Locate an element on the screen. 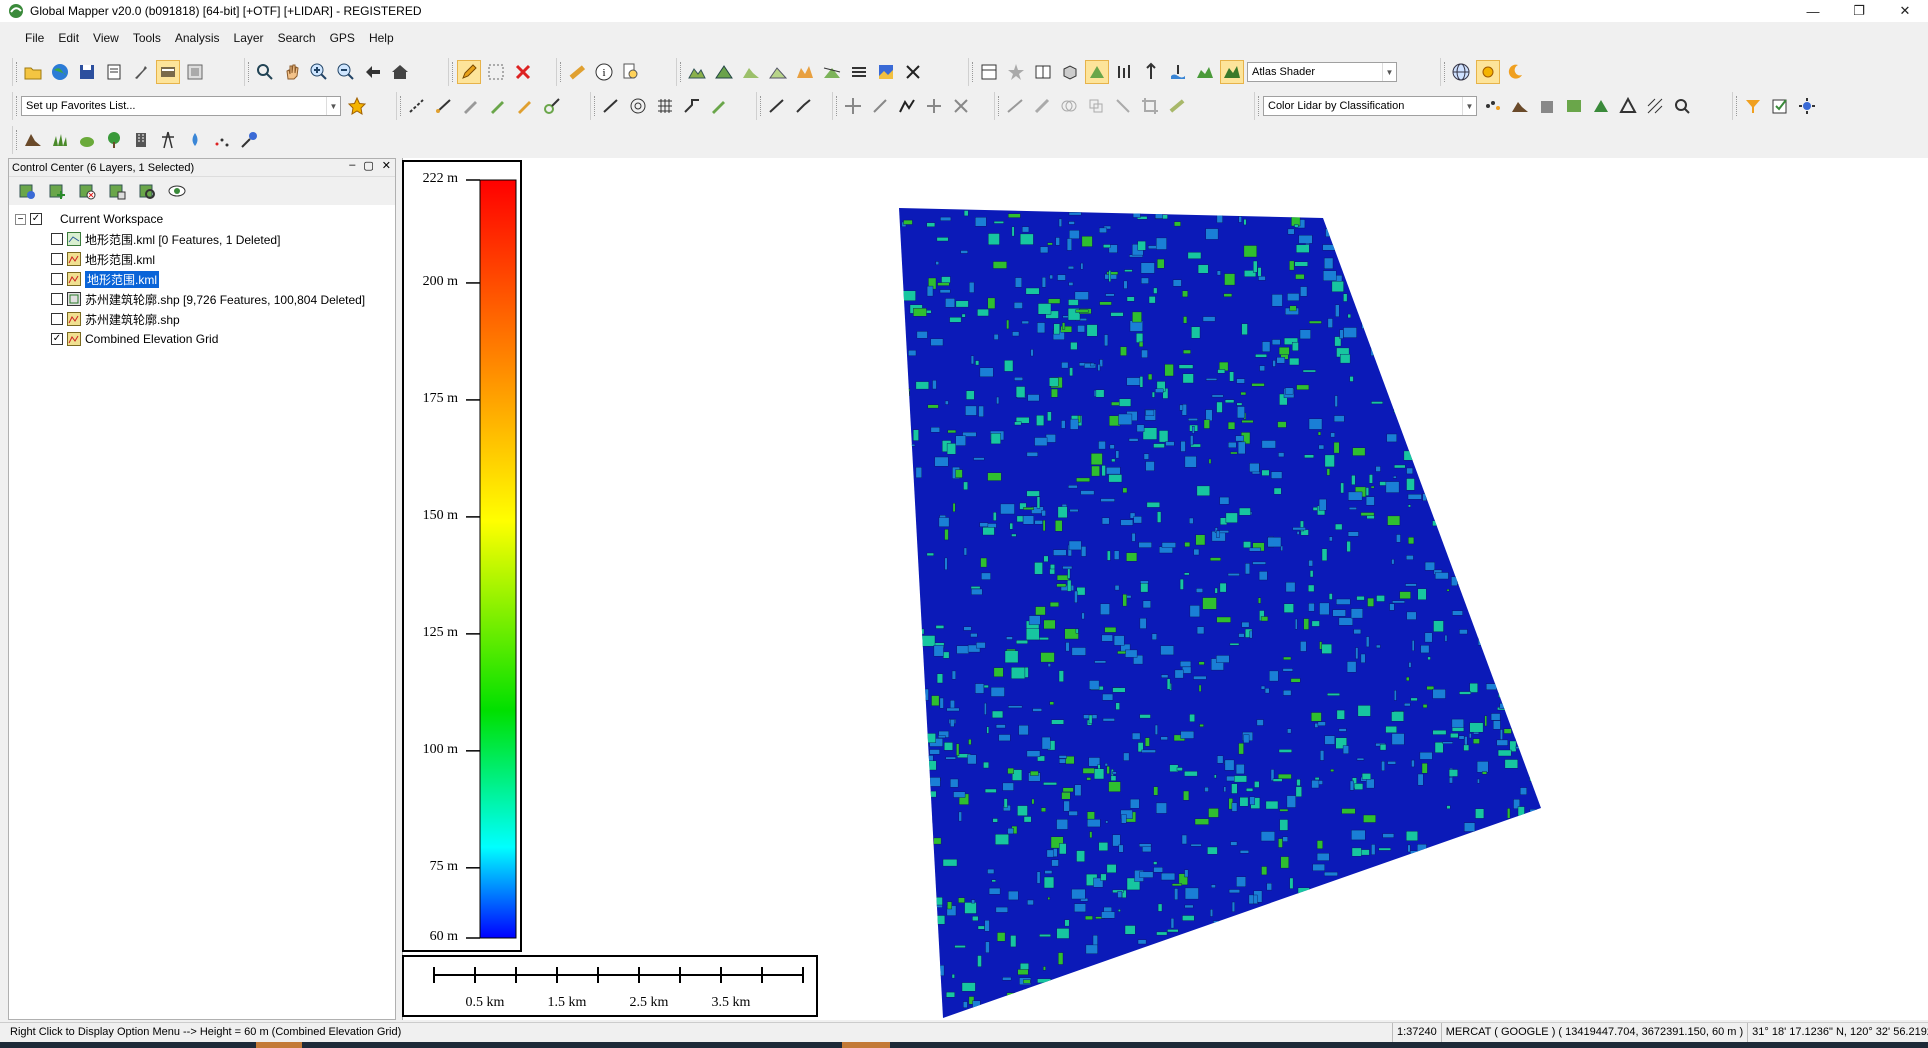  lidar-ground-button is located at coordinates (1520, 106).